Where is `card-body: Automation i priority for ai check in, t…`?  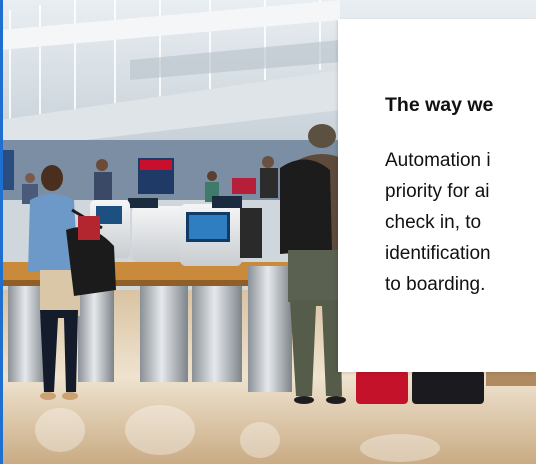 card-body: Automation i priority for ai check in, t… is located at coordinates (460, 222).